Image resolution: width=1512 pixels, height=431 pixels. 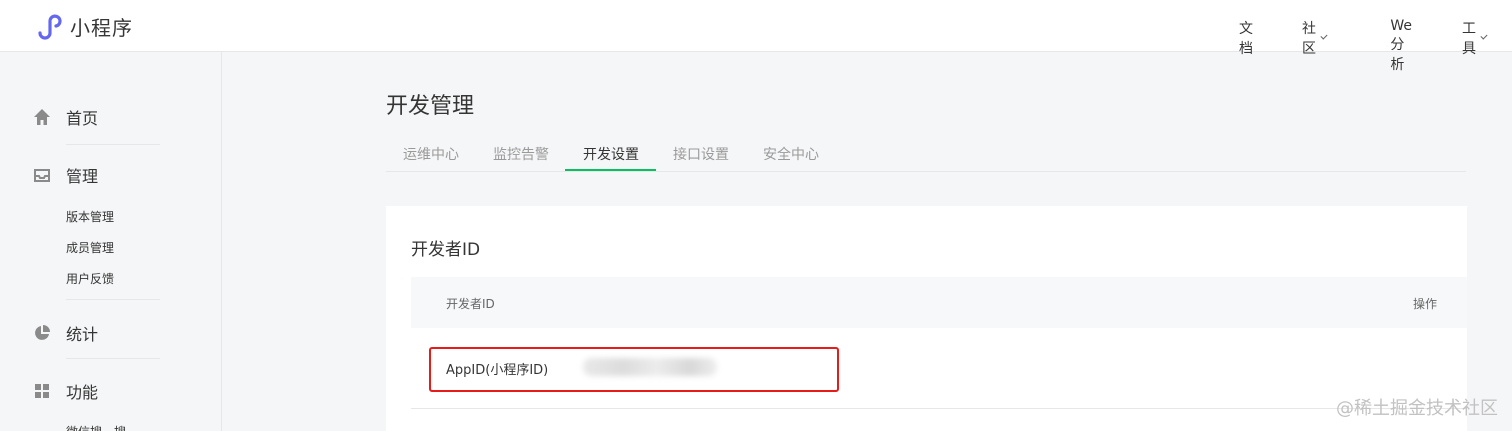 I want to click on mini-program-logo-icon, so click(x=50, y=27).